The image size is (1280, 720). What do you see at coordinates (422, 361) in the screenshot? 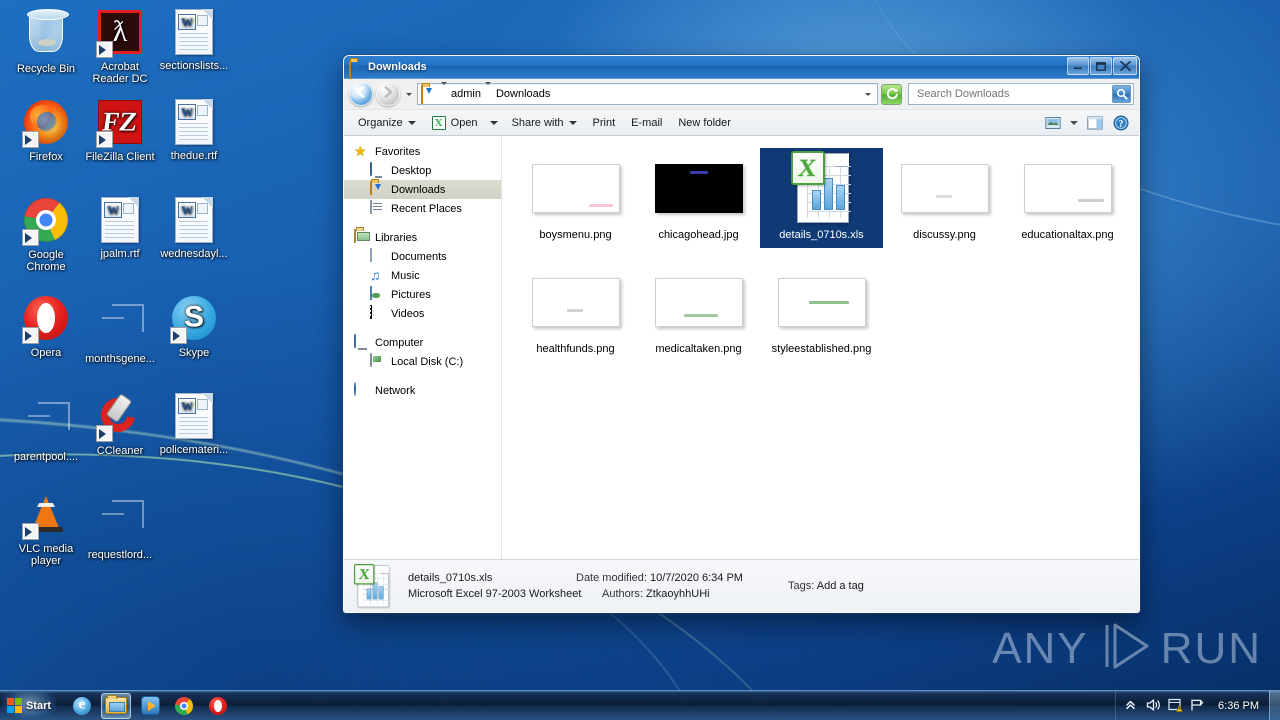
I see `sidebar-item-local-disk-c: Local Disk (C:)` at bounding box center [422, 361].